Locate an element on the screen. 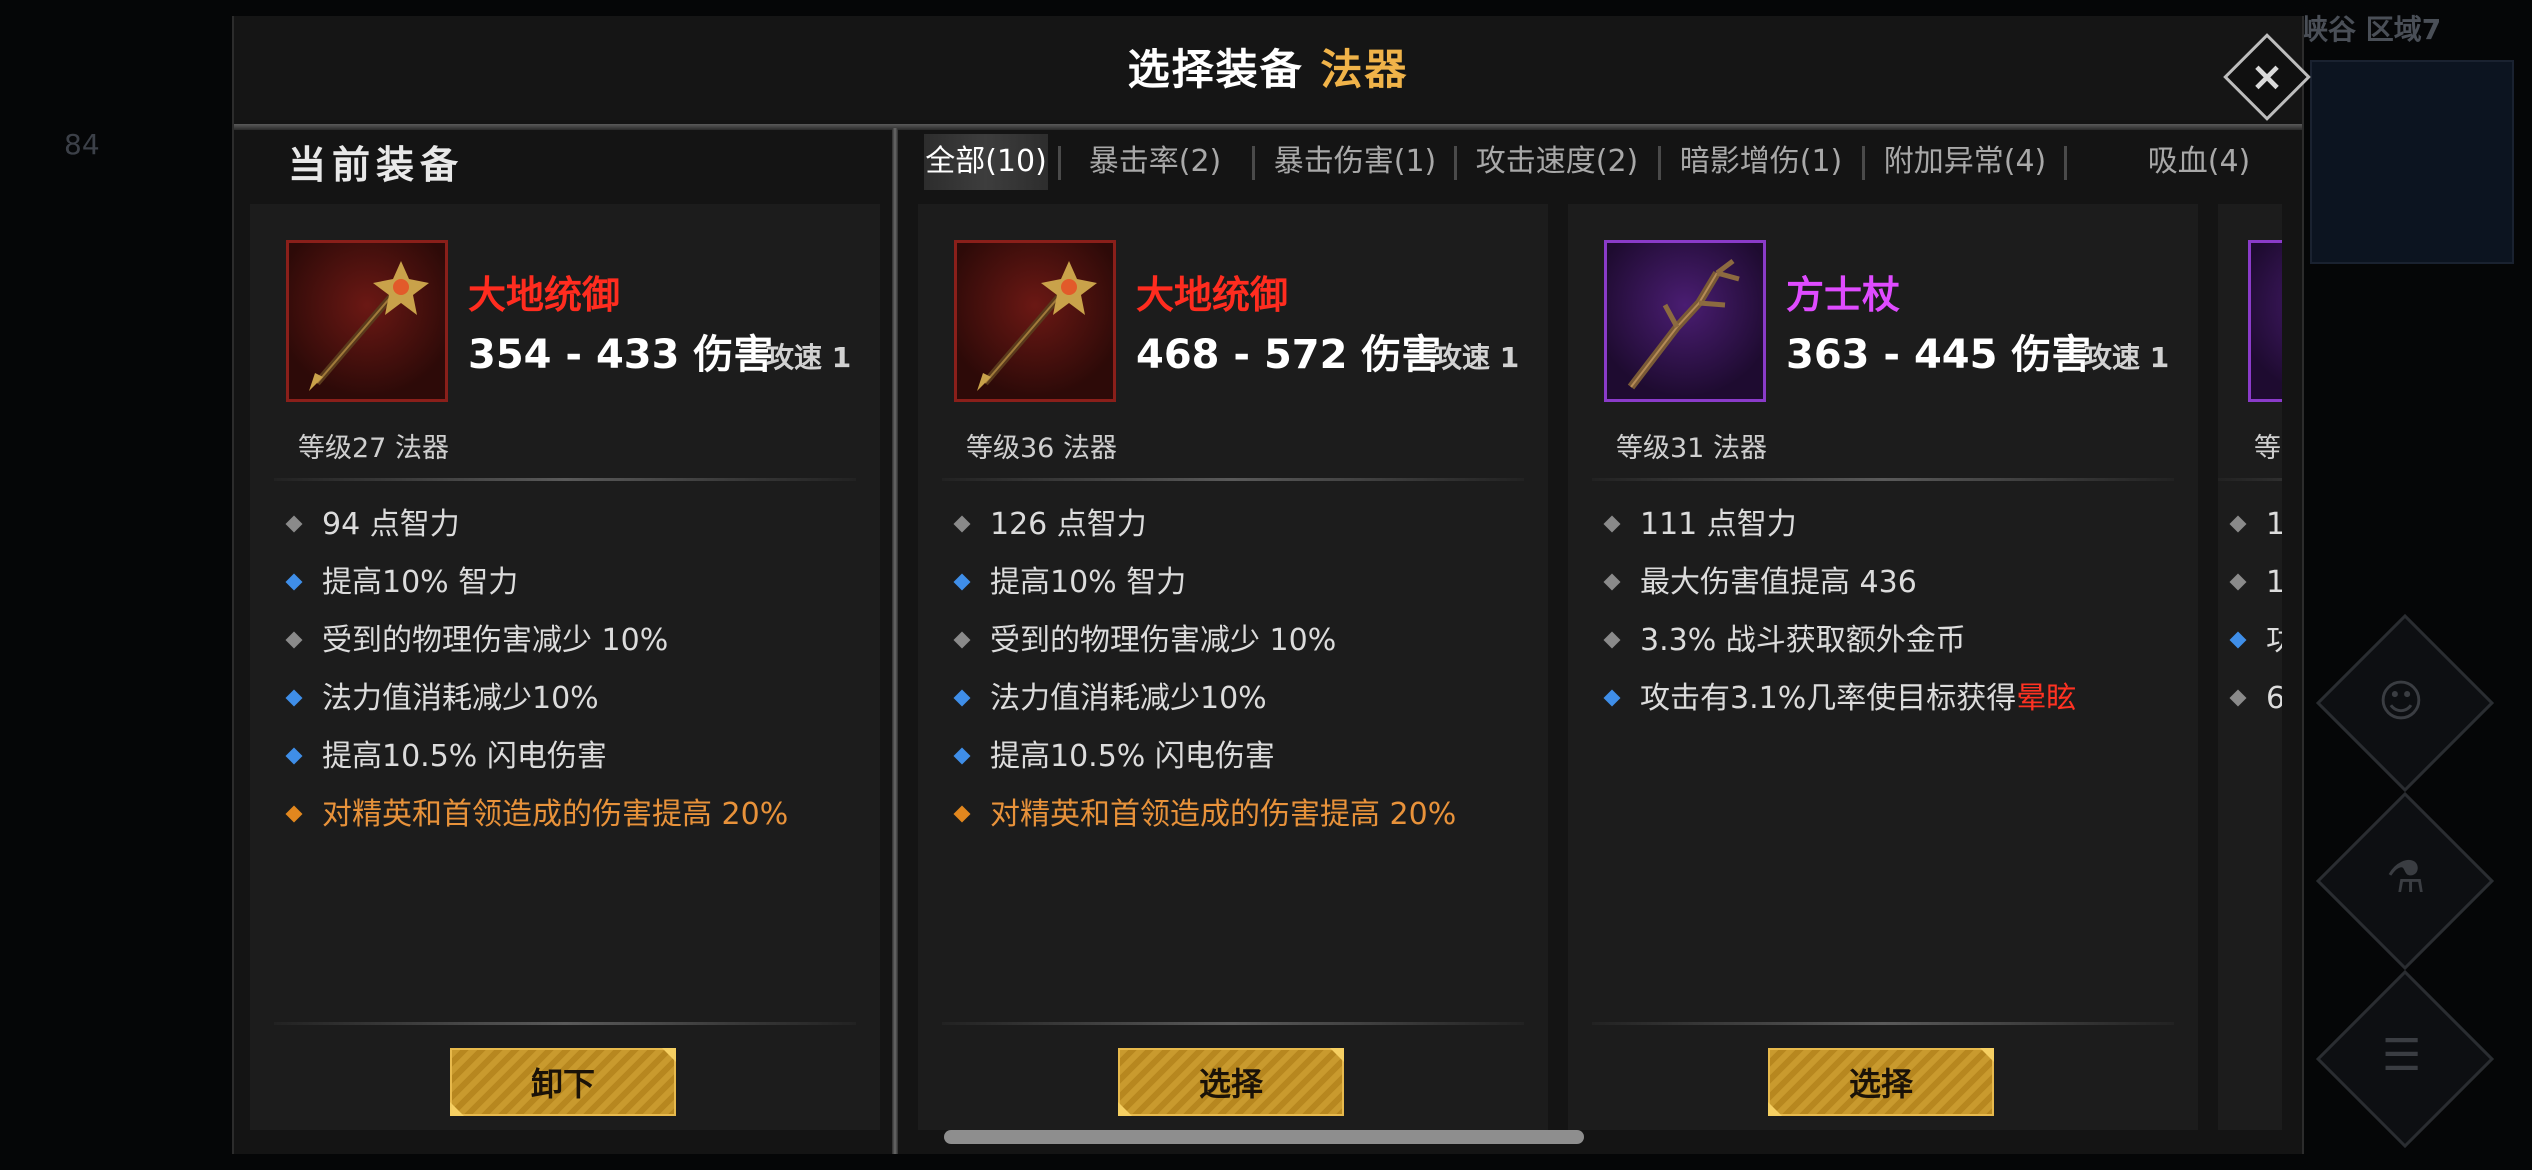 The image size is (2532, 1170). tab-lifesteal: 吸血(4) is located at coordinates (2192, 162).